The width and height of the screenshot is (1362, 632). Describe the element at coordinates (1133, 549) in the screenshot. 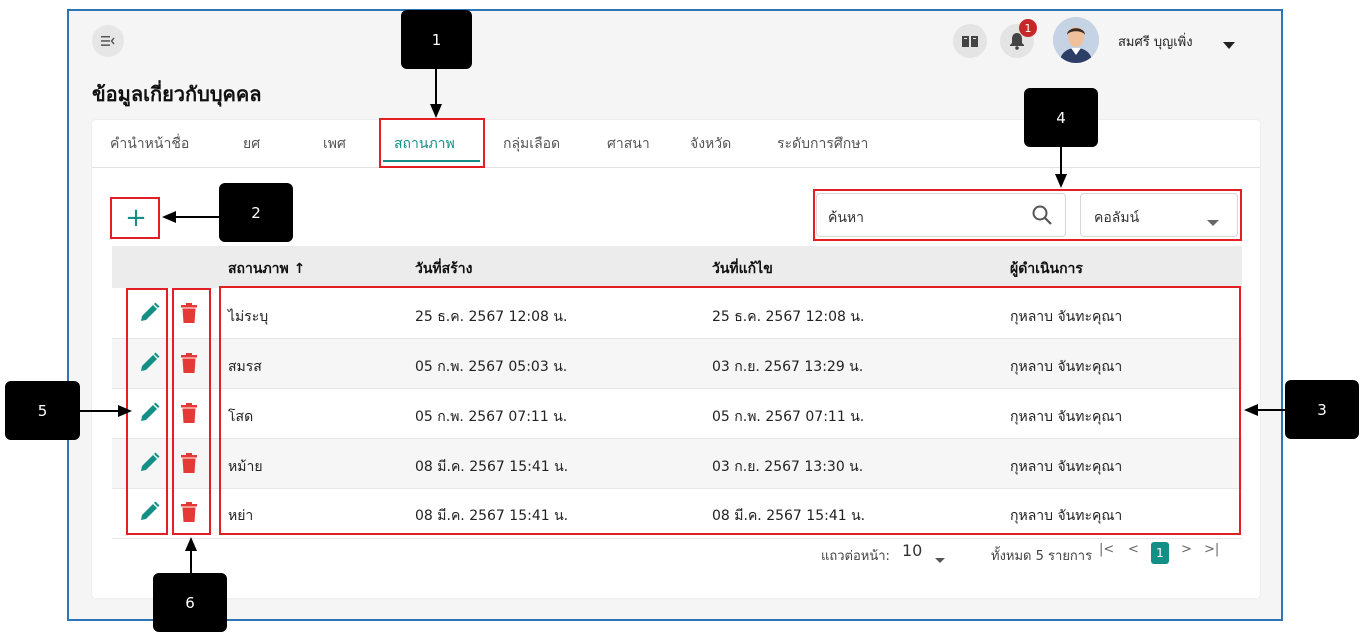

I see `prev-page-button: <` at that location.